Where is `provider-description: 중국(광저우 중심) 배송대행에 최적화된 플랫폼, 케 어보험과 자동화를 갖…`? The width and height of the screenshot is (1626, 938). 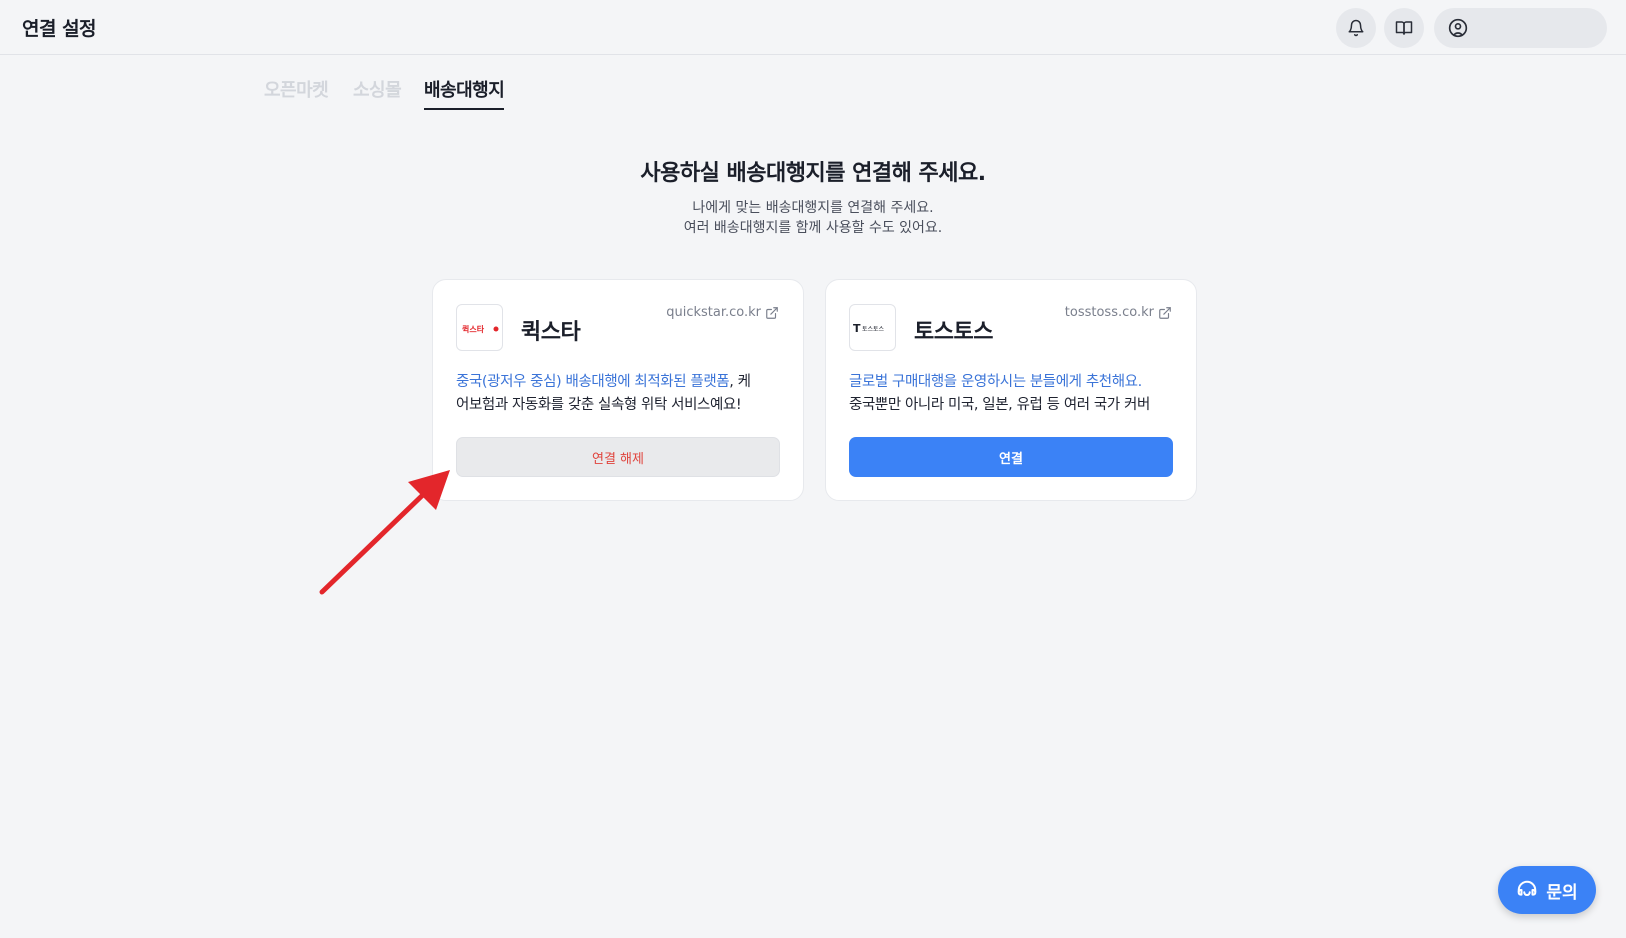
provider-description: 중국(광저우 중심) 배송대행에 최적화된 플랫폼, 케 어보험과 자동화를 갖… is located at coordinates (621, 394).